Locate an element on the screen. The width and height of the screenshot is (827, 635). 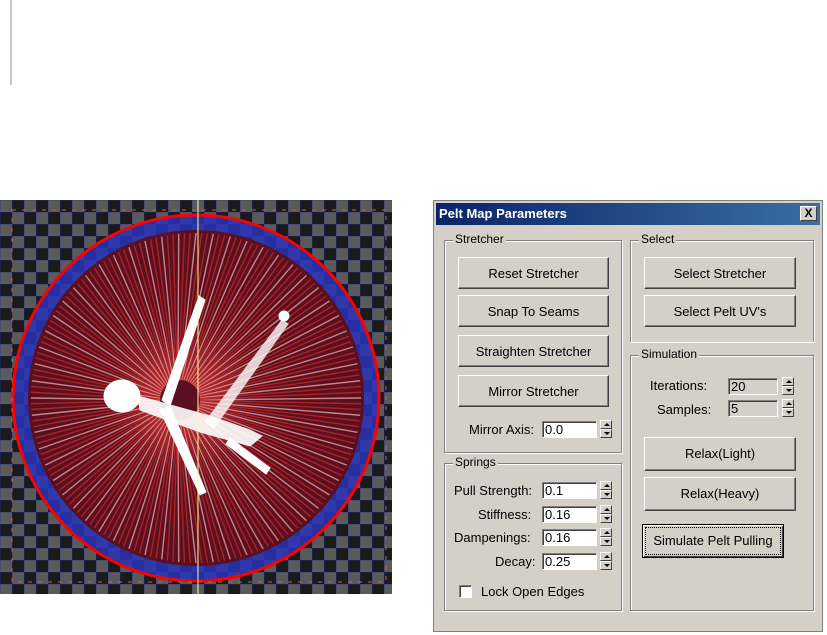
decay-spinner is located at coordinates (606, 561).